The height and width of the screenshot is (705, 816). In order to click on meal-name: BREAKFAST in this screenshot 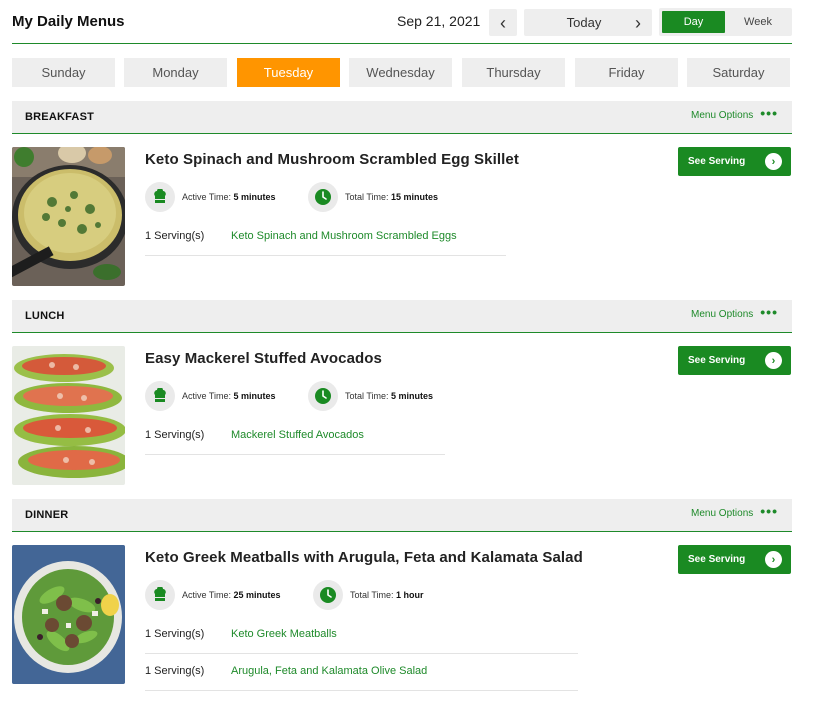, I will do `click(60, 117)`.